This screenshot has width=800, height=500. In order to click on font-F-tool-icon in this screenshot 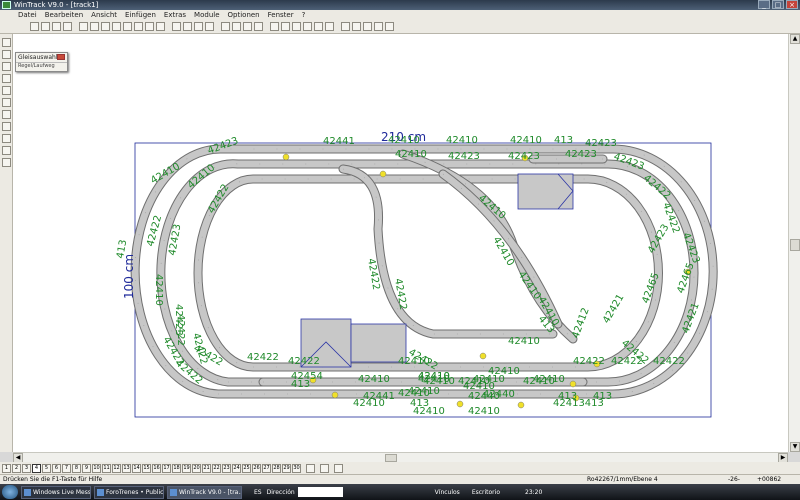, I will do `click(6, 162)`.